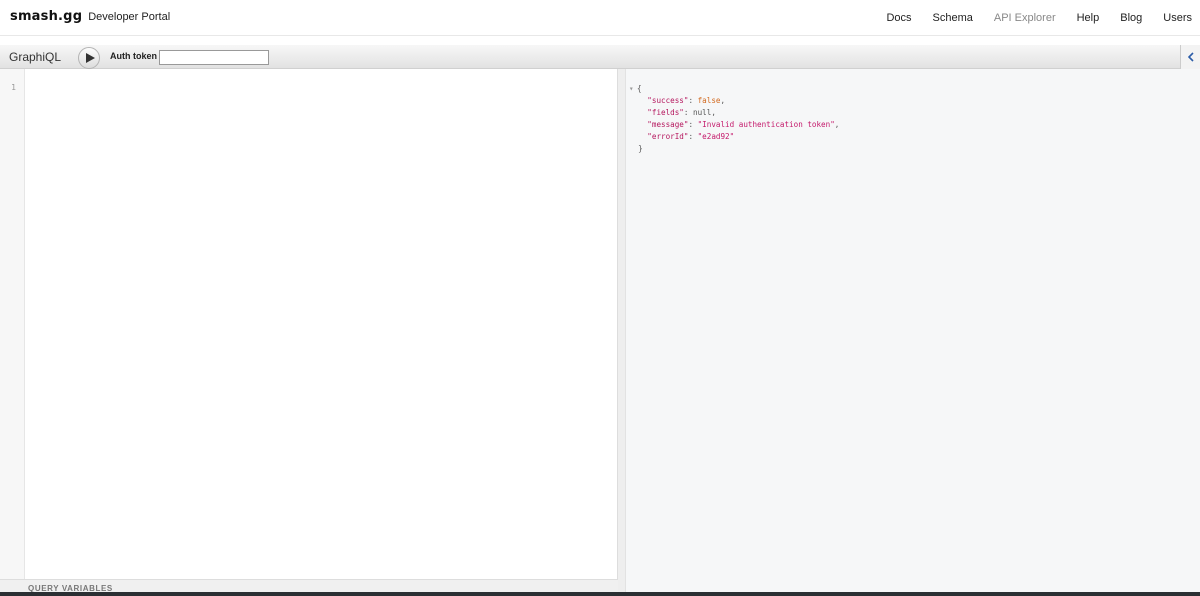 The width and height of the screenshot is (1200, 596). I want to click on docs-explorer-toggle, so click(1190, 57).